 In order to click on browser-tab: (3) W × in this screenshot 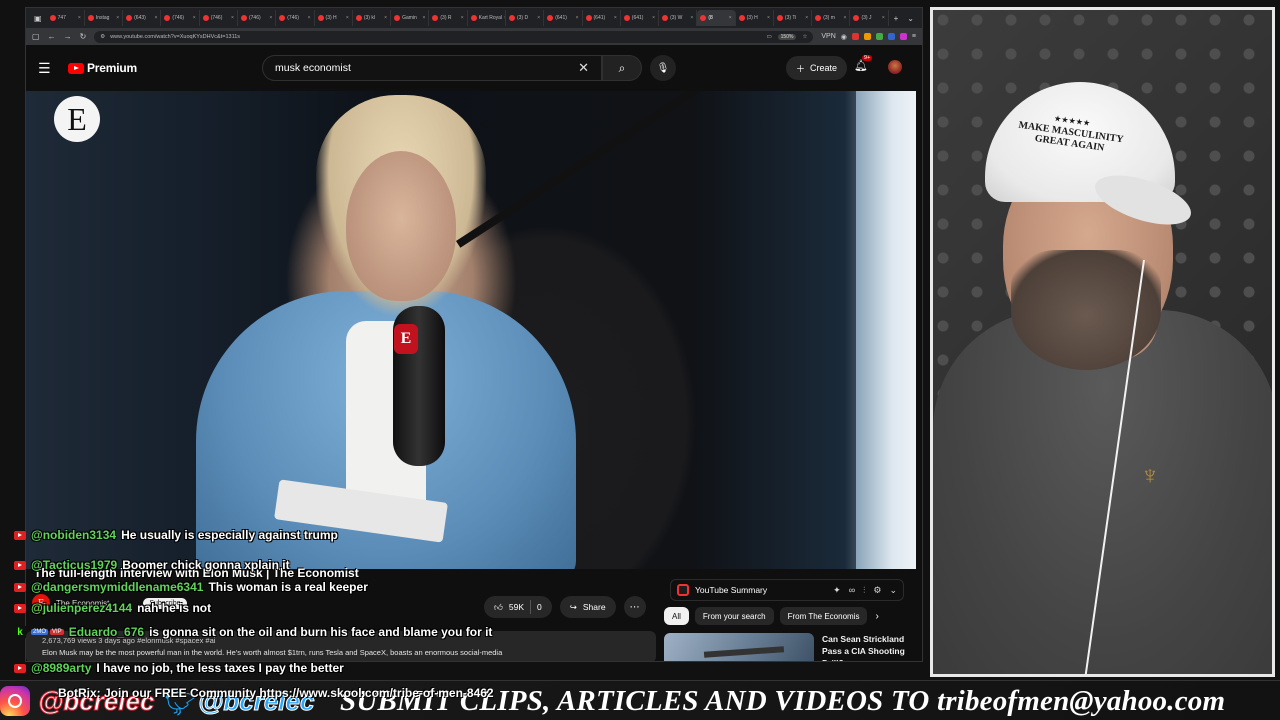, I will do `click(678, 18)`.